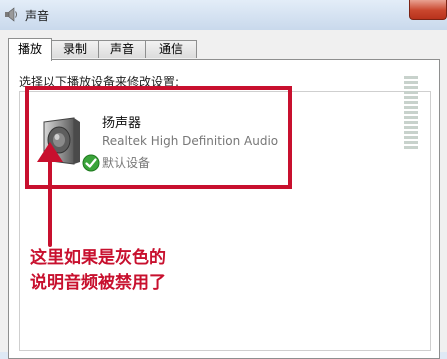 The image size is (447, 359). I want to click on title-bar: 声音, so click(223, 15).